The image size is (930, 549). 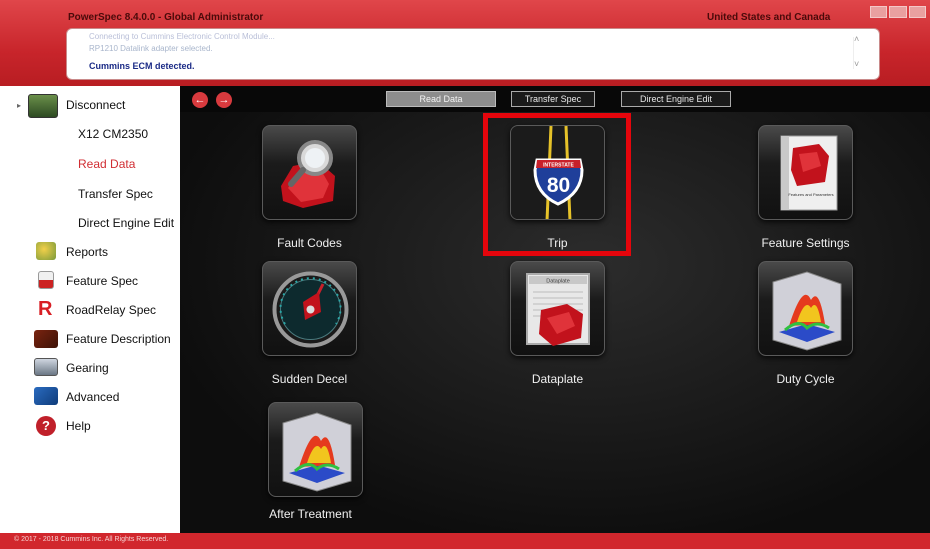 I want to click on sidebar-item-roadrelay-spec: RoadRelay Spec, so click(x=111, y=310).